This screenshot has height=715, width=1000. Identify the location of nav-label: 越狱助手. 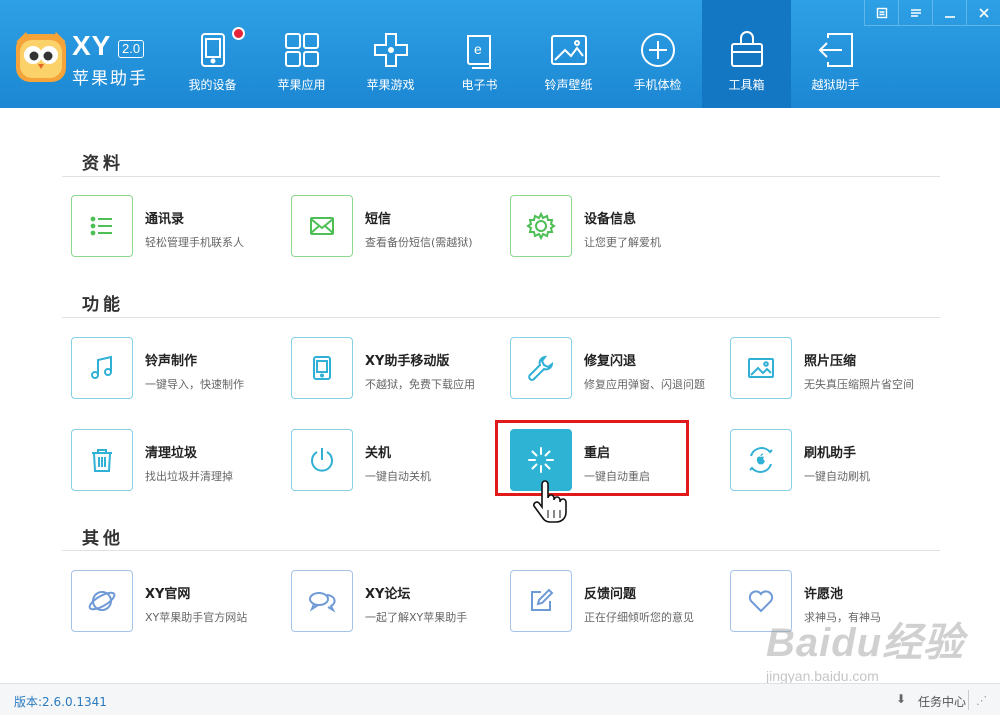
(835, 85).